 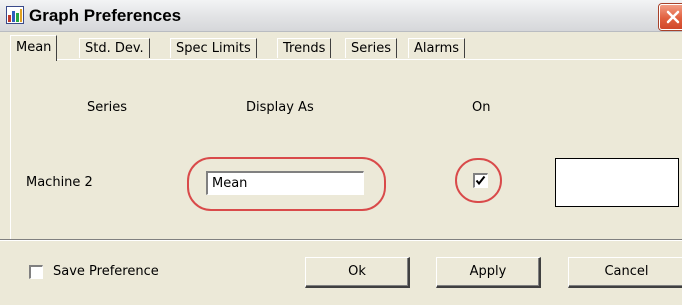 I want to click on tab-mean: Mean, so click(x=34, y=48).